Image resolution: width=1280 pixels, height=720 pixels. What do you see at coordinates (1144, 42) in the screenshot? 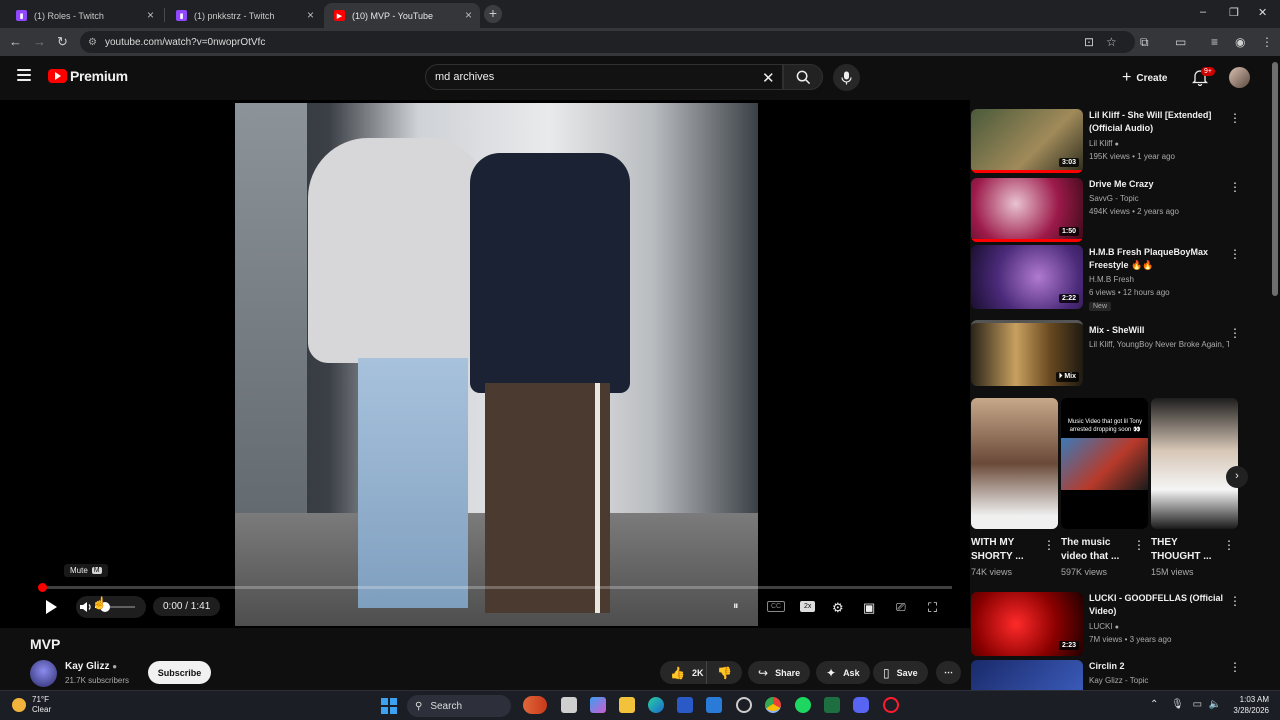
I see `extensions-icon: ⧉` at bounding box center [1144, 42].